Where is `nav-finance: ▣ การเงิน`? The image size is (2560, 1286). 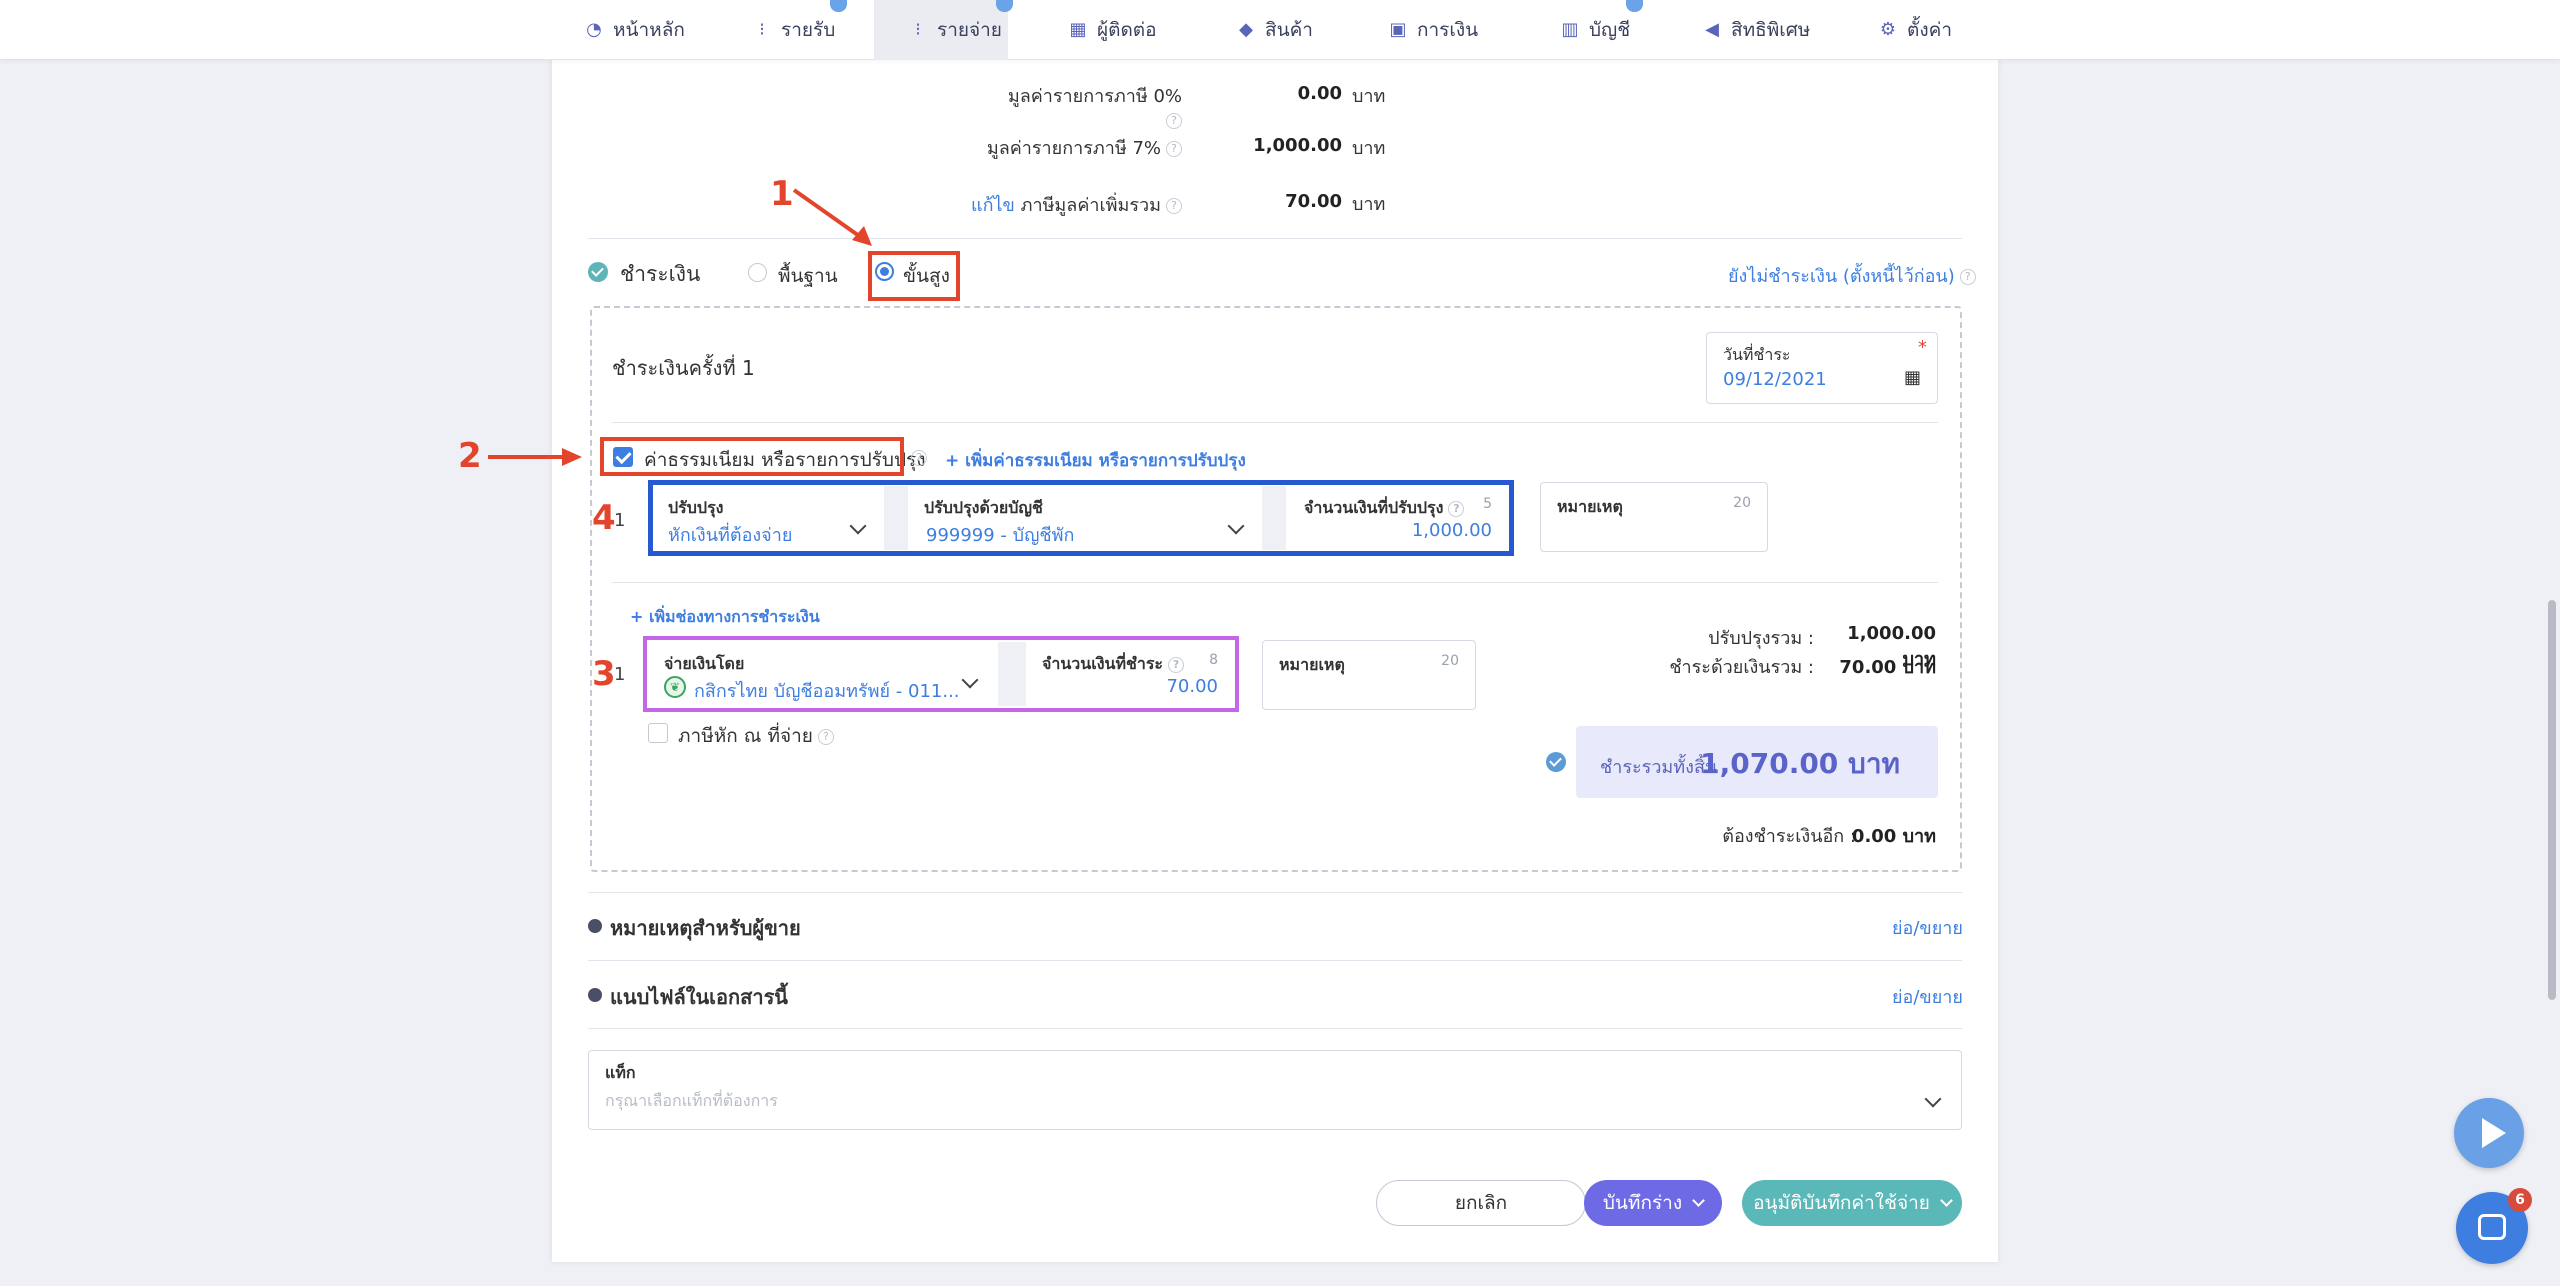 nav-finance: ▣ การเงิน is located at coordinates (1433, 30).